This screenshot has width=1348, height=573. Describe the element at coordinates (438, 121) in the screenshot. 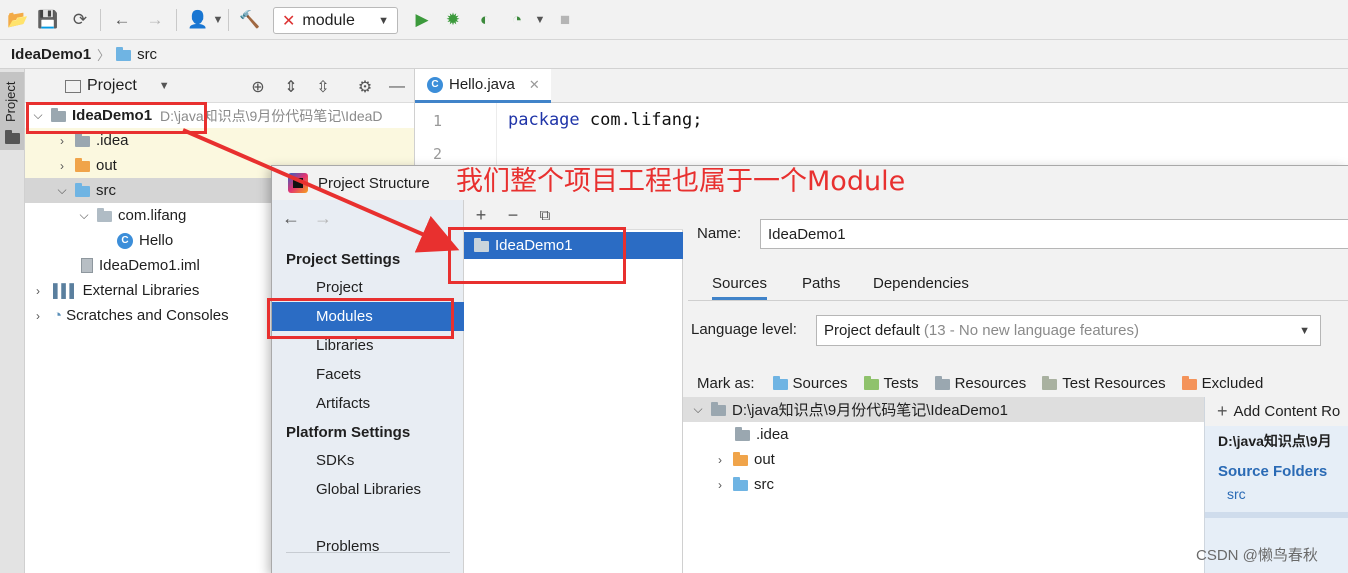

I see `line-number: 1` at that location.